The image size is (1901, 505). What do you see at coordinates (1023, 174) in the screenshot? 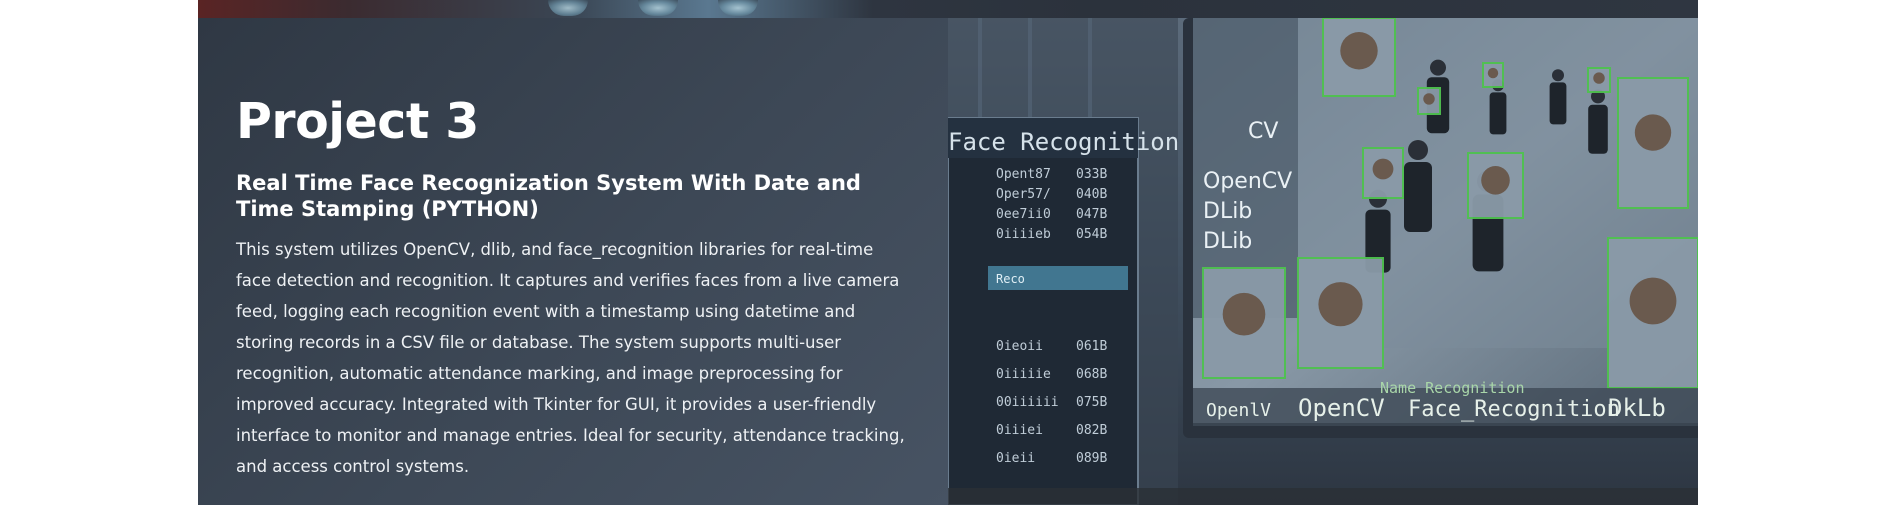
I see `list-row: Opent87` at bounding box center [1023, 174].